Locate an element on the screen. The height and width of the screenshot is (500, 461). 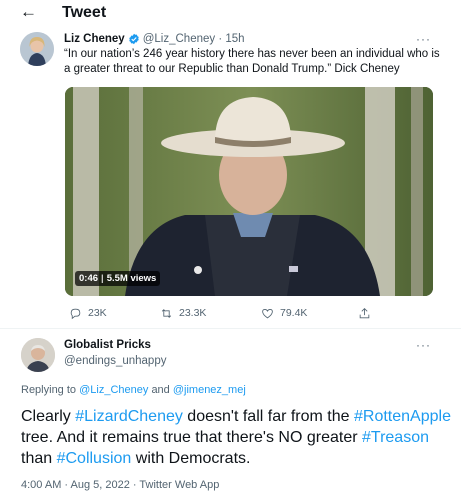
retweet-action: 23.3K is located at coordinates (183, 313).